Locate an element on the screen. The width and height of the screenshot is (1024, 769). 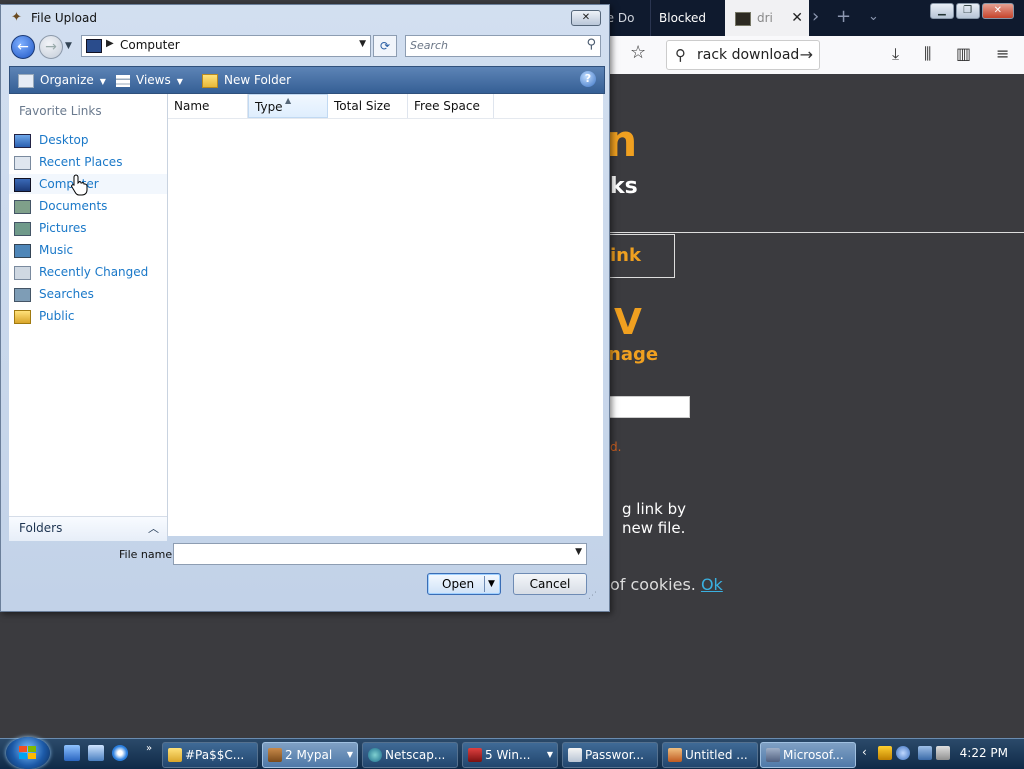
cookie-text: of cookies. is located at coordinates (653, 584).